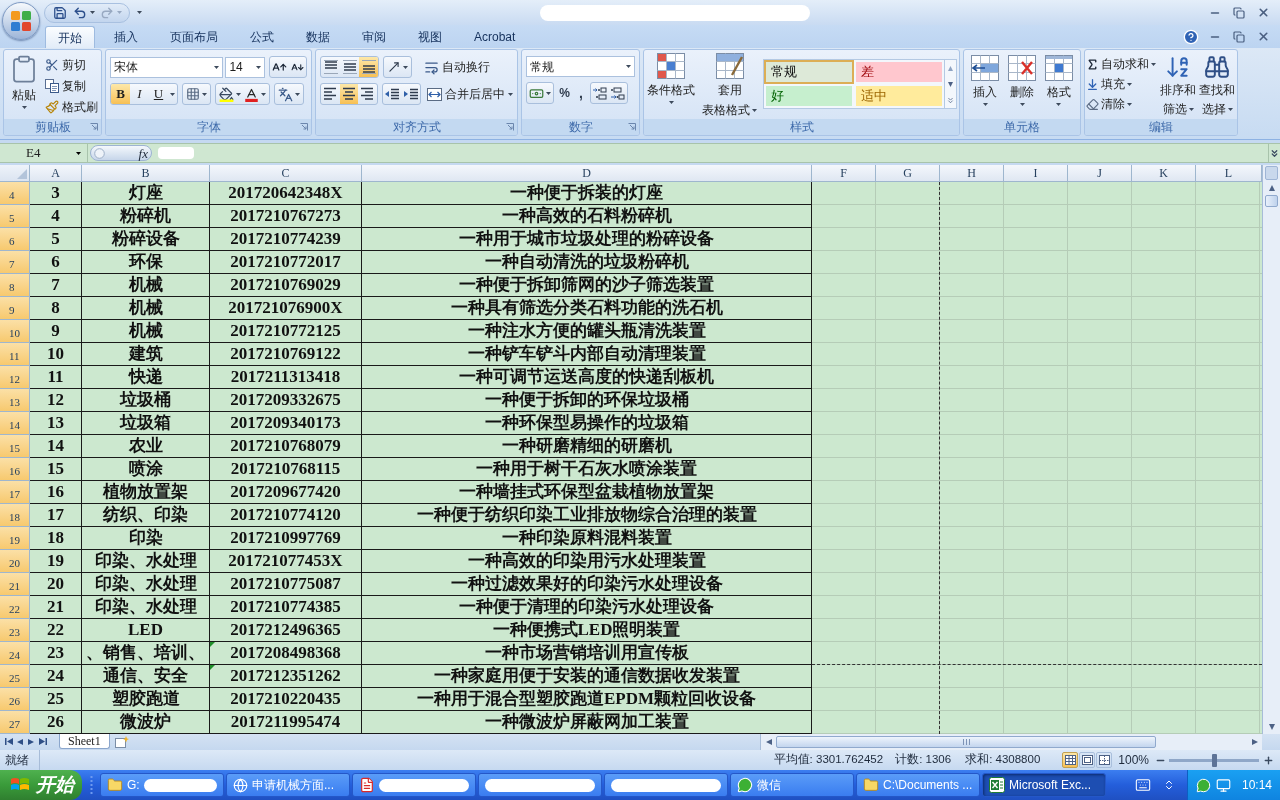 Image resolution: width=1280 pixels, height=800 pixels. What do you see at coordinates (15, 239) in the screenshot?
I see `row-header: 6` at bounding box center [15, 239].